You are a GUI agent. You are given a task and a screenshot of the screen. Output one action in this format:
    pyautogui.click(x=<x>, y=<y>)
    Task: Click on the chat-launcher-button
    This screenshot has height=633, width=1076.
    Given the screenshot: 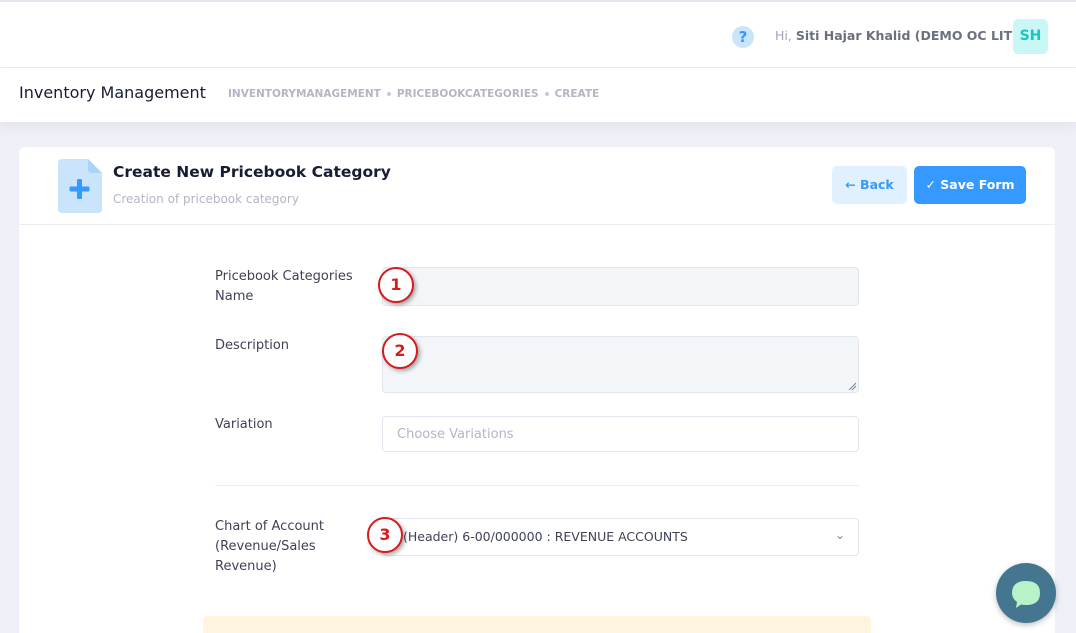 What is the action you would take?
    pyautogui.click(x=1026, y=593)
    